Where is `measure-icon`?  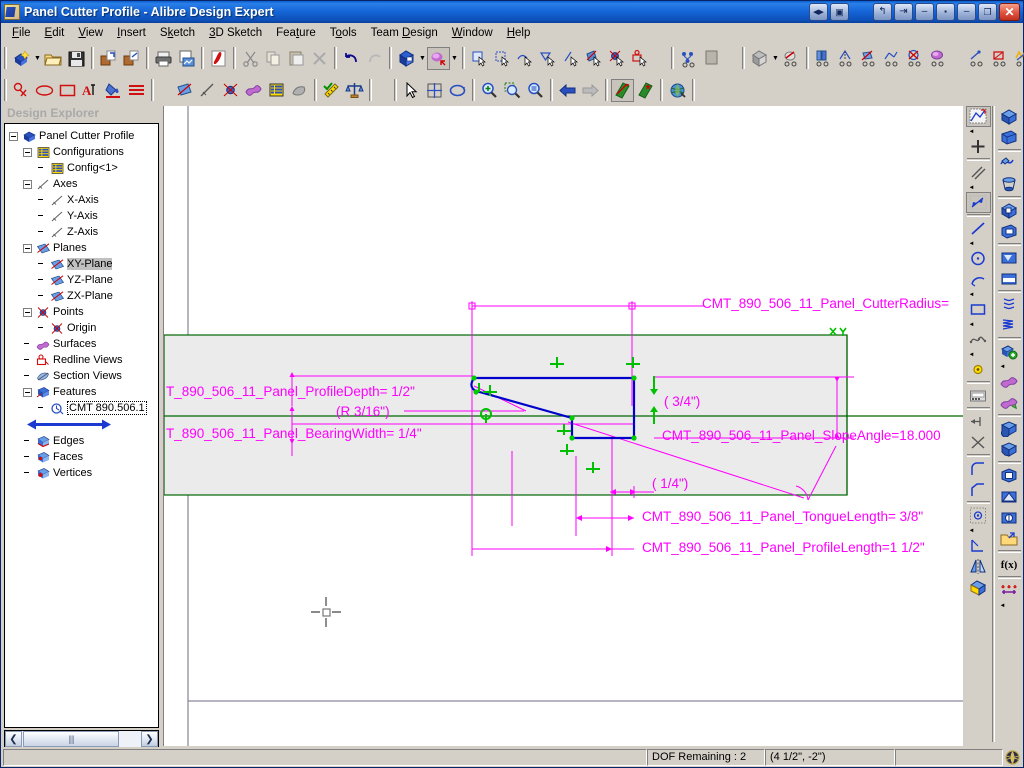 measure-icon is located at coordinates (331, 90).